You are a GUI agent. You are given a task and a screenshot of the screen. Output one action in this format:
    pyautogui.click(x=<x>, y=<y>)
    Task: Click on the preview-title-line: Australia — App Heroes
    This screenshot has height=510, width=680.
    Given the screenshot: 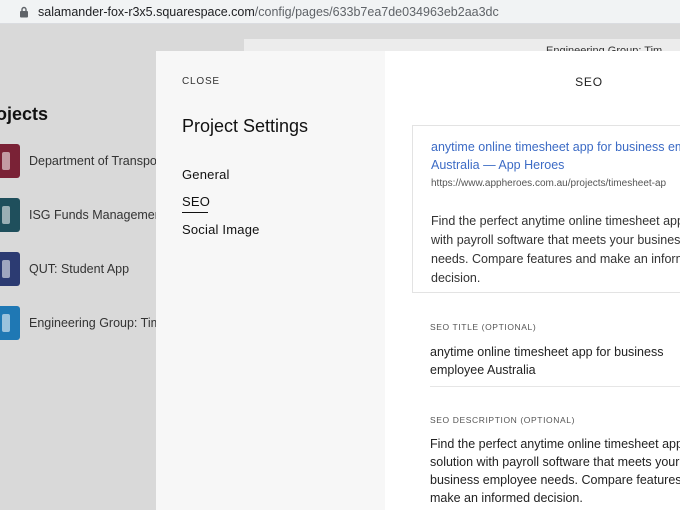 What is the action you would take?
    pyautogui.click(x=498, y=165)
    